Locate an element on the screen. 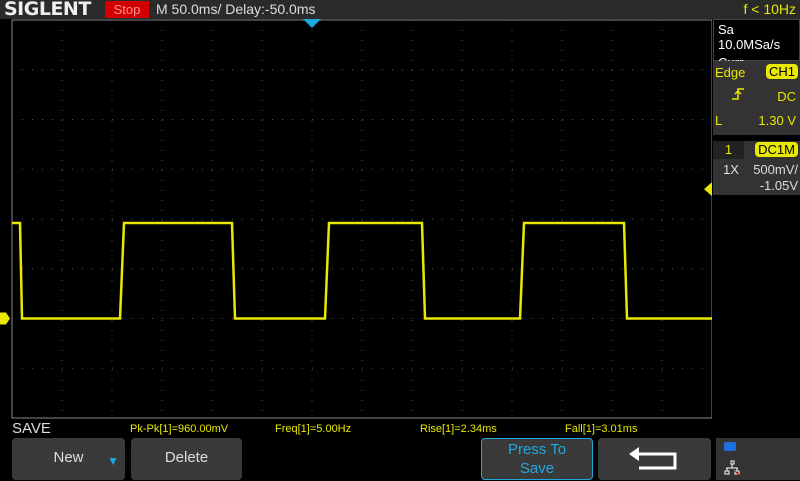 The width and height of the screenshot is (800, 481). ch1-ground-marker is located at coordinates (5, 318).